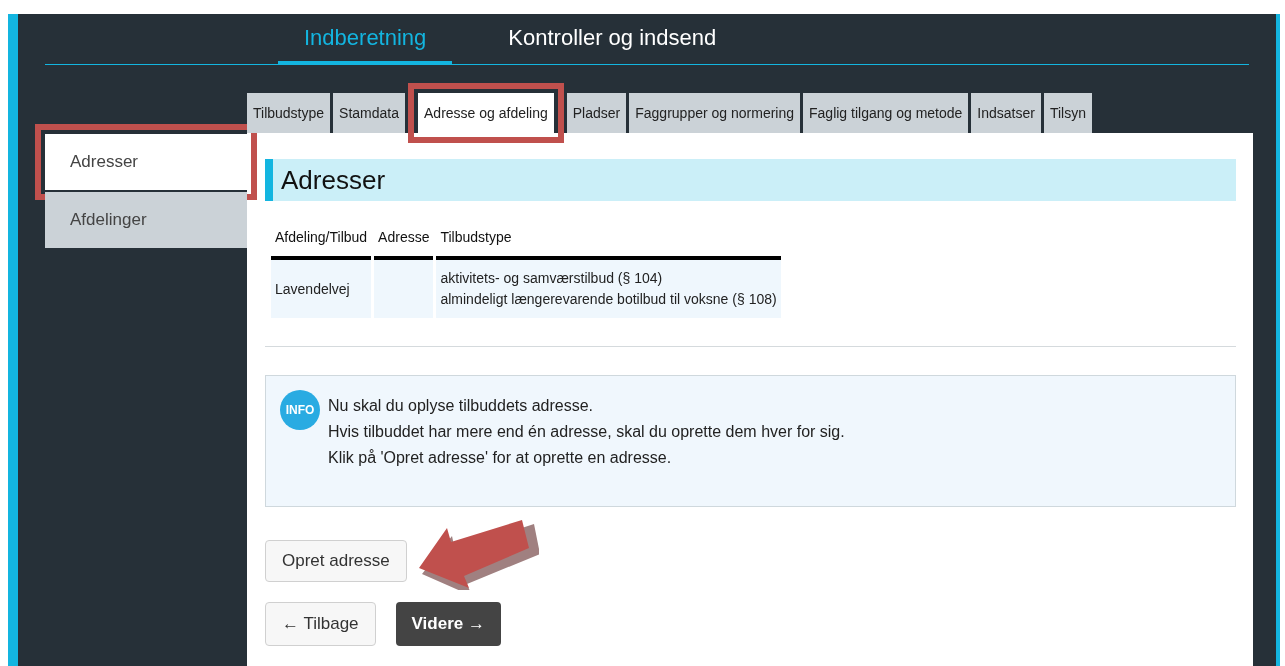  I want to click on create-address-button: Opret adresse, so click(336, 561).